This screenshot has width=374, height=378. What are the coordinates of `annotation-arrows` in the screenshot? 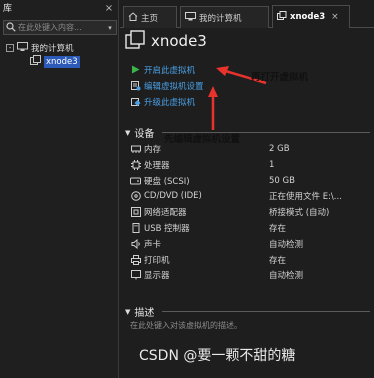 It's located at (237, 98).